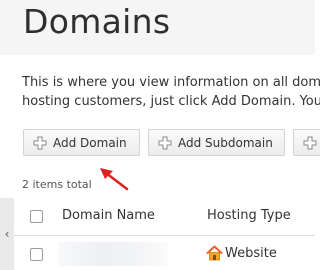 Image resolution: width=320 pixels, height=270 pixels. I want to click on table-header: Domain Name Hosting Type, so click(164, 217).